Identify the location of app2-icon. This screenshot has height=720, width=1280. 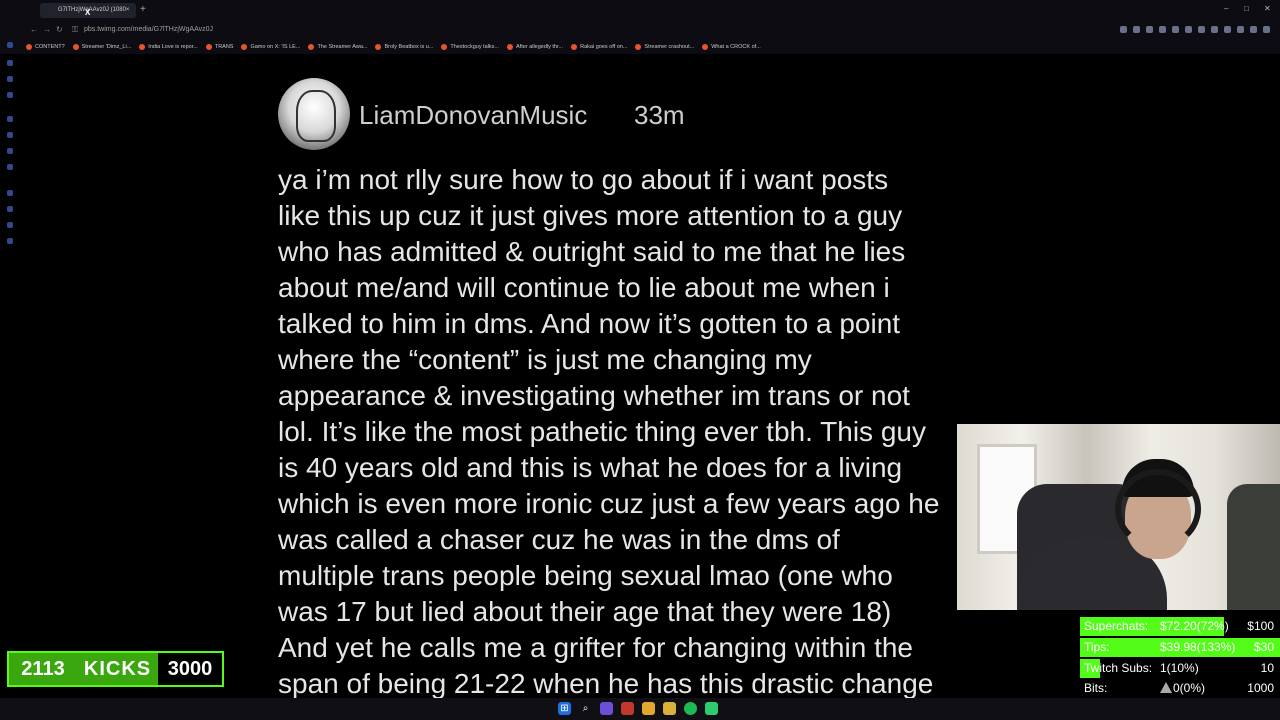
(627, 708).